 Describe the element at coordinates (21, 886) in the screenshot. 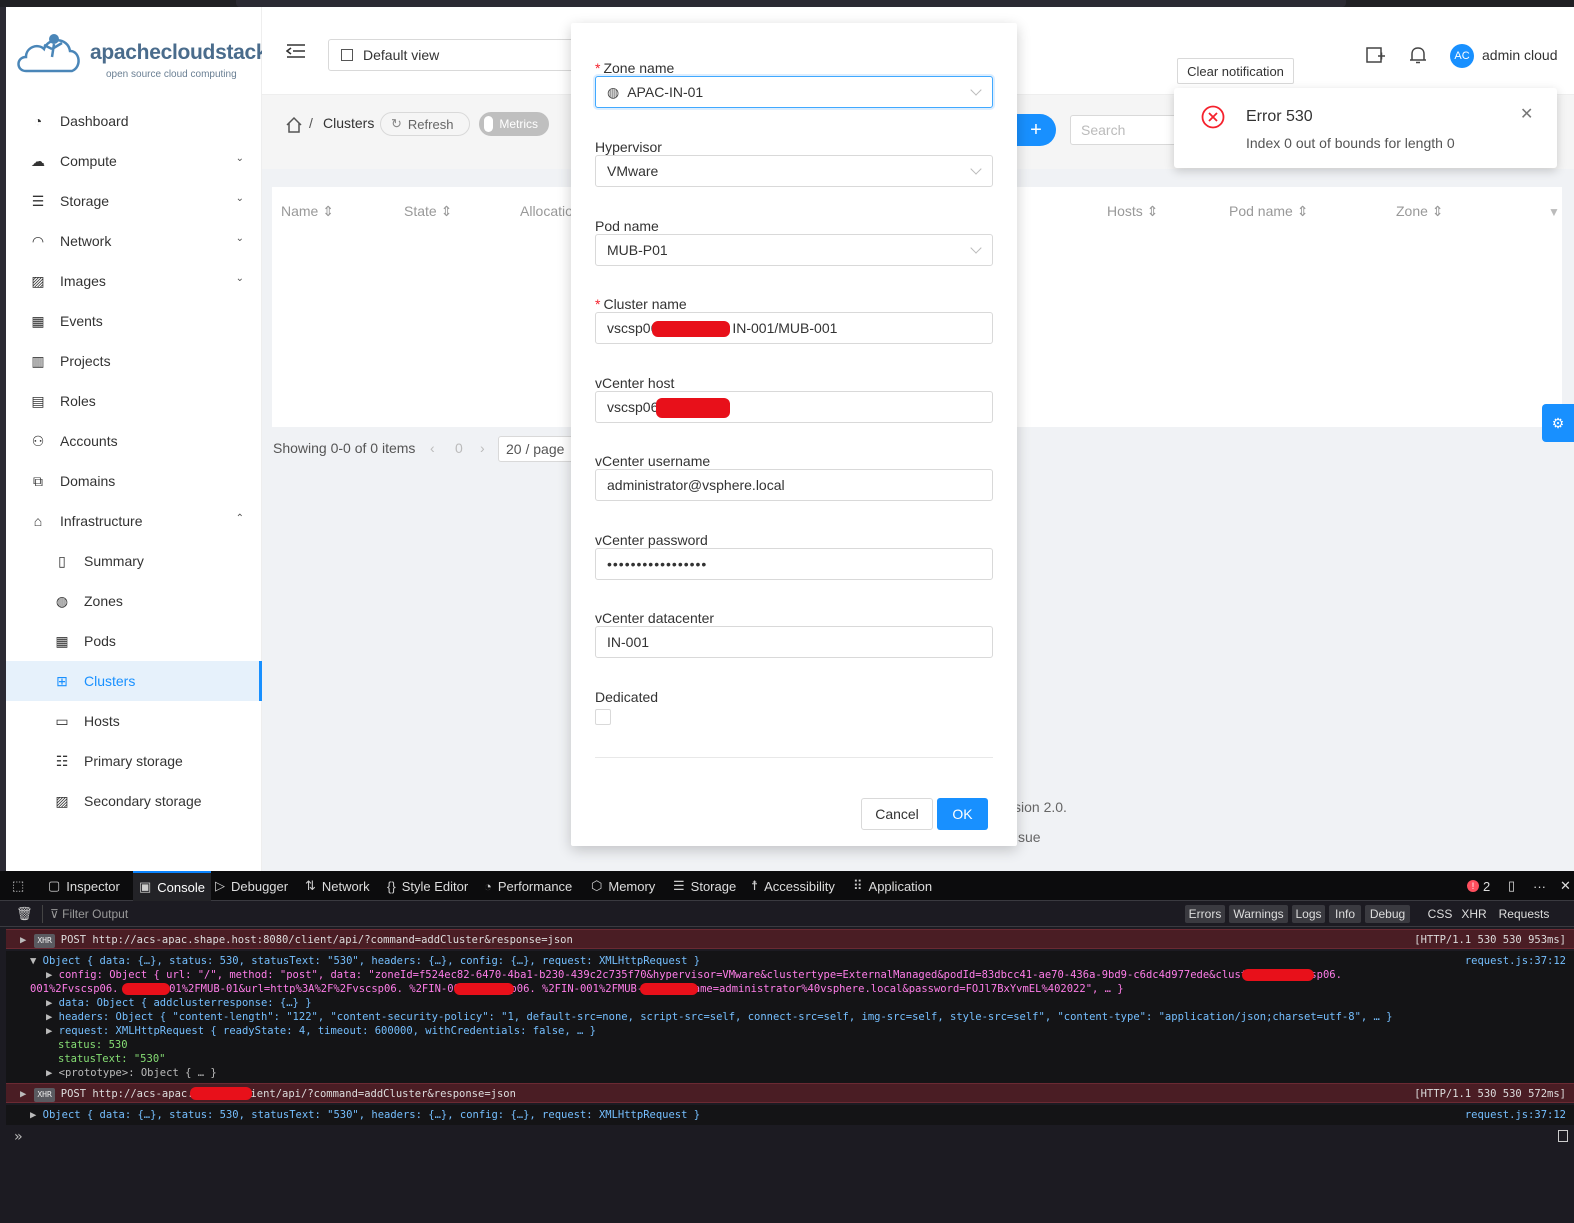

I see `element-picker-icon: ⬚` at that location.